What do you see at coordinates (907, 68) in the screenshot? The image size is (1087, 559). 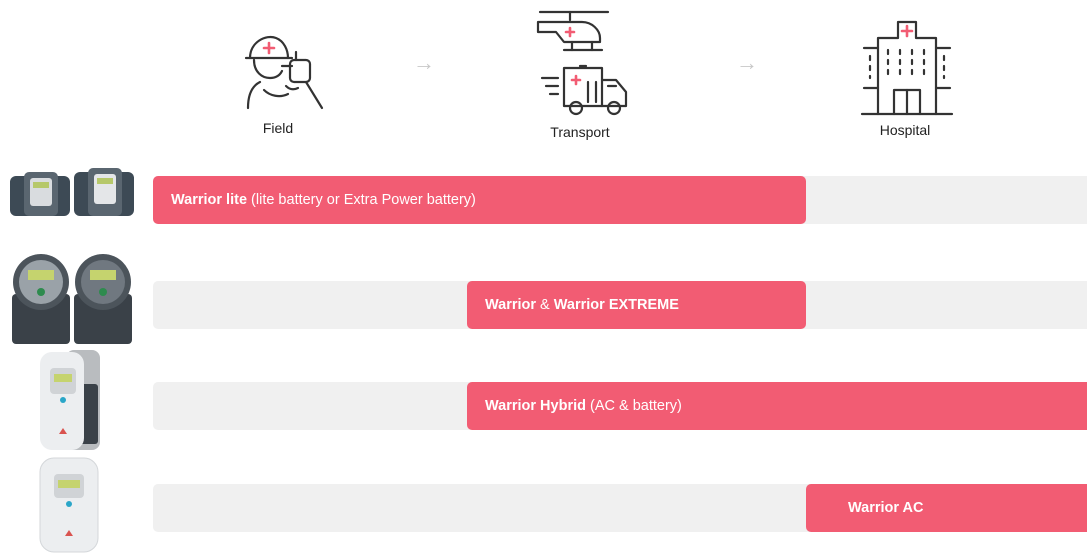 I see `hospital-building-icon` at bounding box center [907, 68].